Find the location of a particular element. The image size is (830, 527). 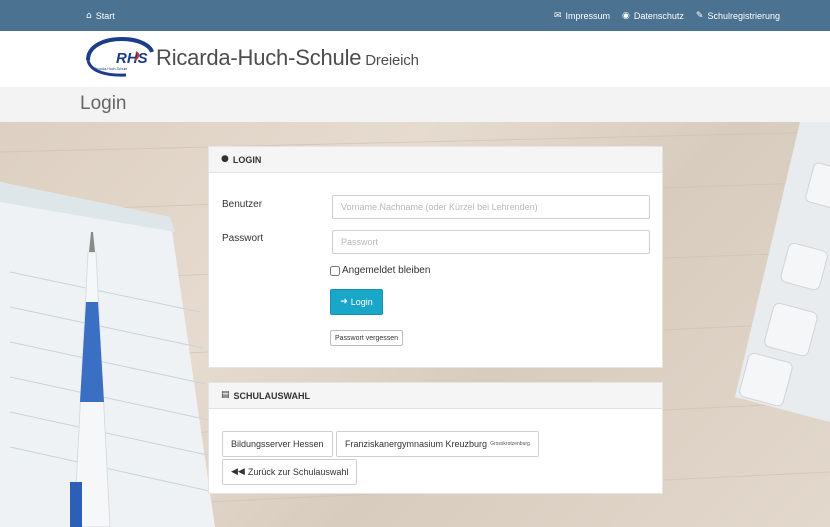

school-panel-header: ▤ SCHULAUSWAHL is located at coordinates (435, 396).